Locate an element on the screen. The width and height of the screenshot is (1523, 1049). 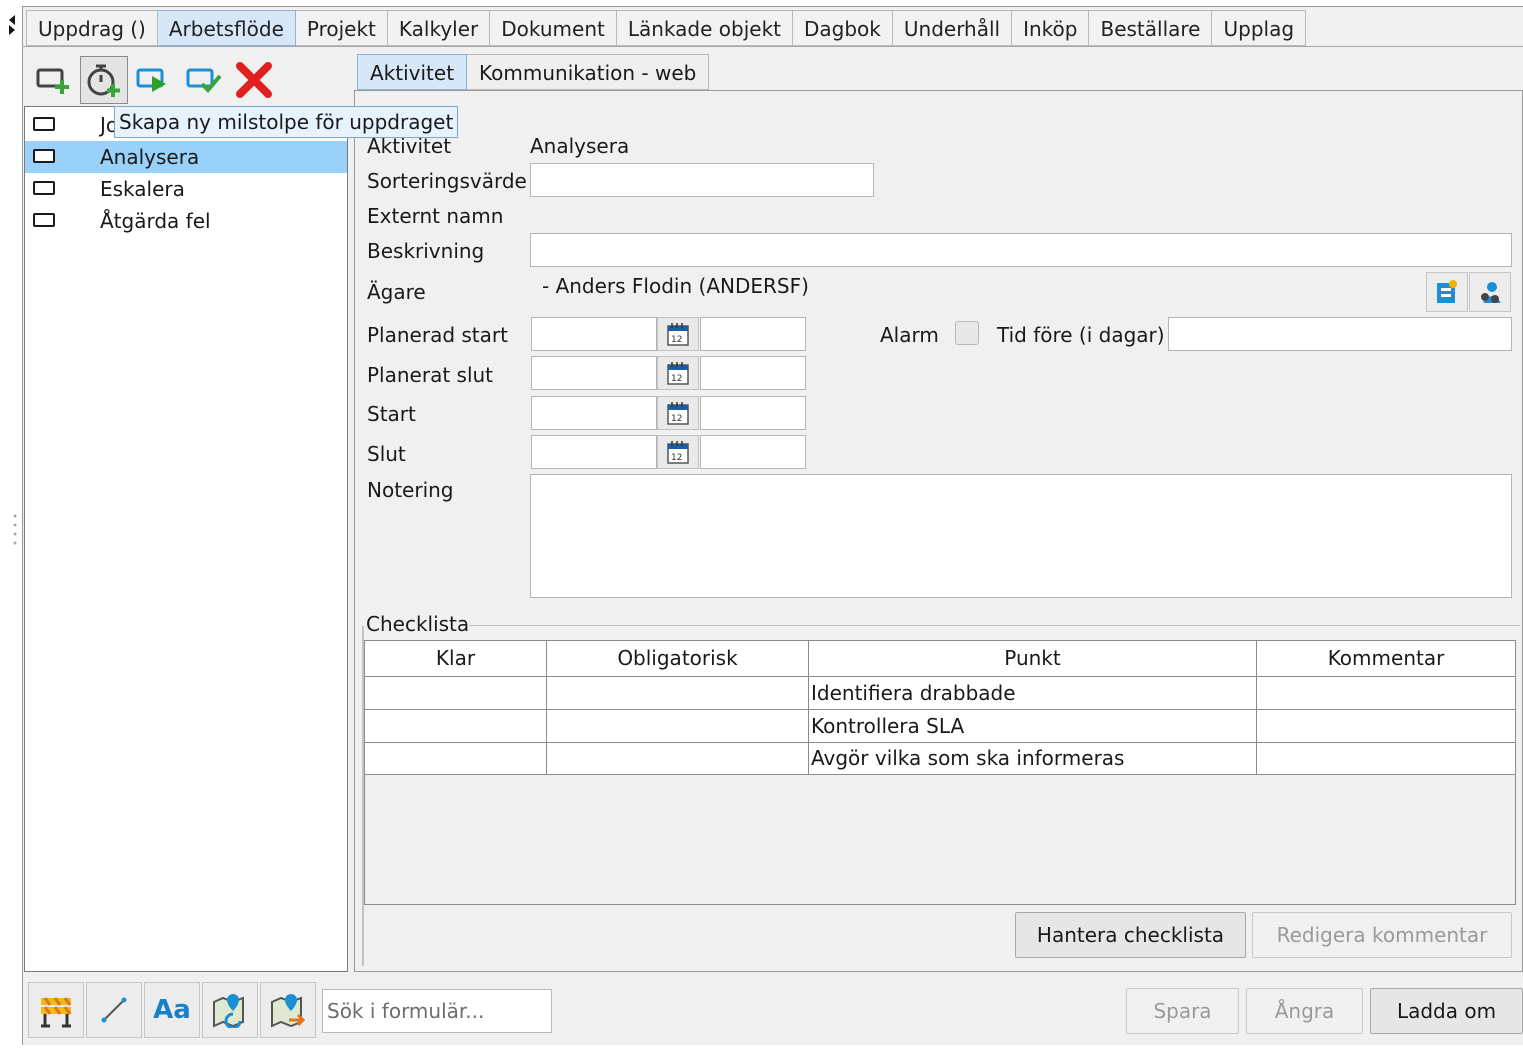
list-item: Åtgärda fel is located at coordinates (186, 221).